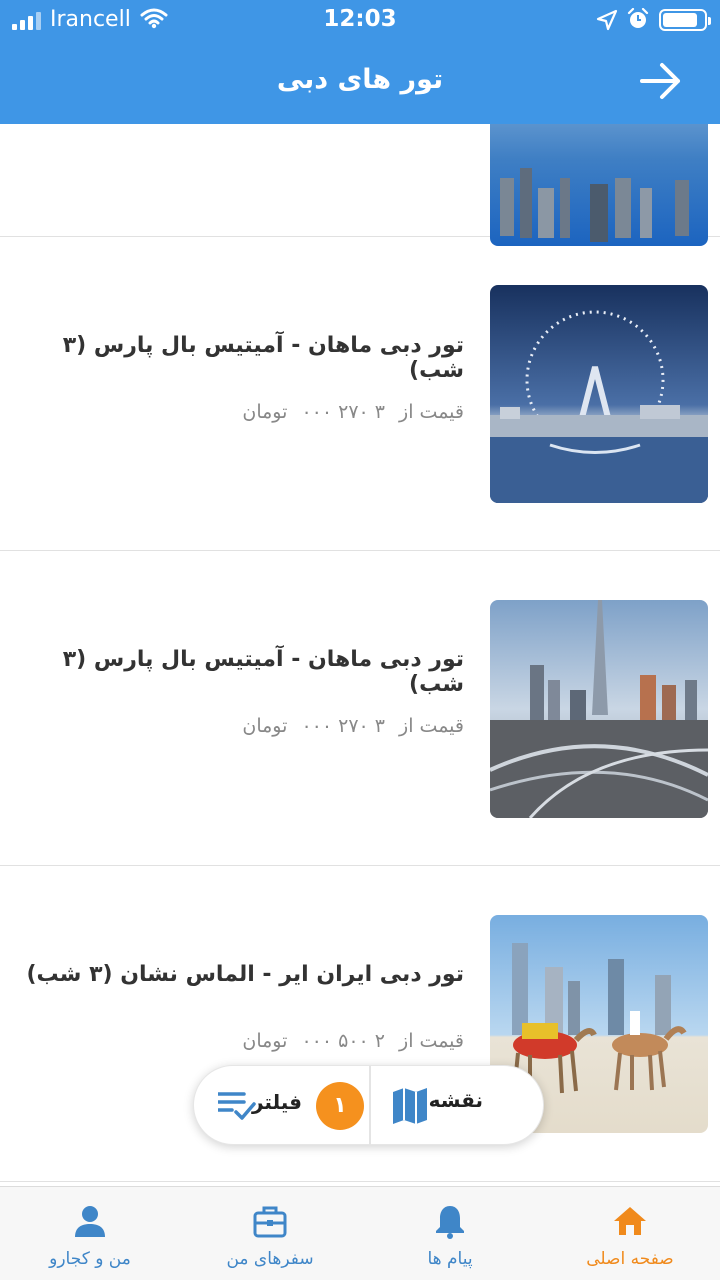 This screenshot has height=1280, width=720. Describe the element at coordinates (276, 1102) in the screenshot. I see `filter-label: فیلتر` at that location.